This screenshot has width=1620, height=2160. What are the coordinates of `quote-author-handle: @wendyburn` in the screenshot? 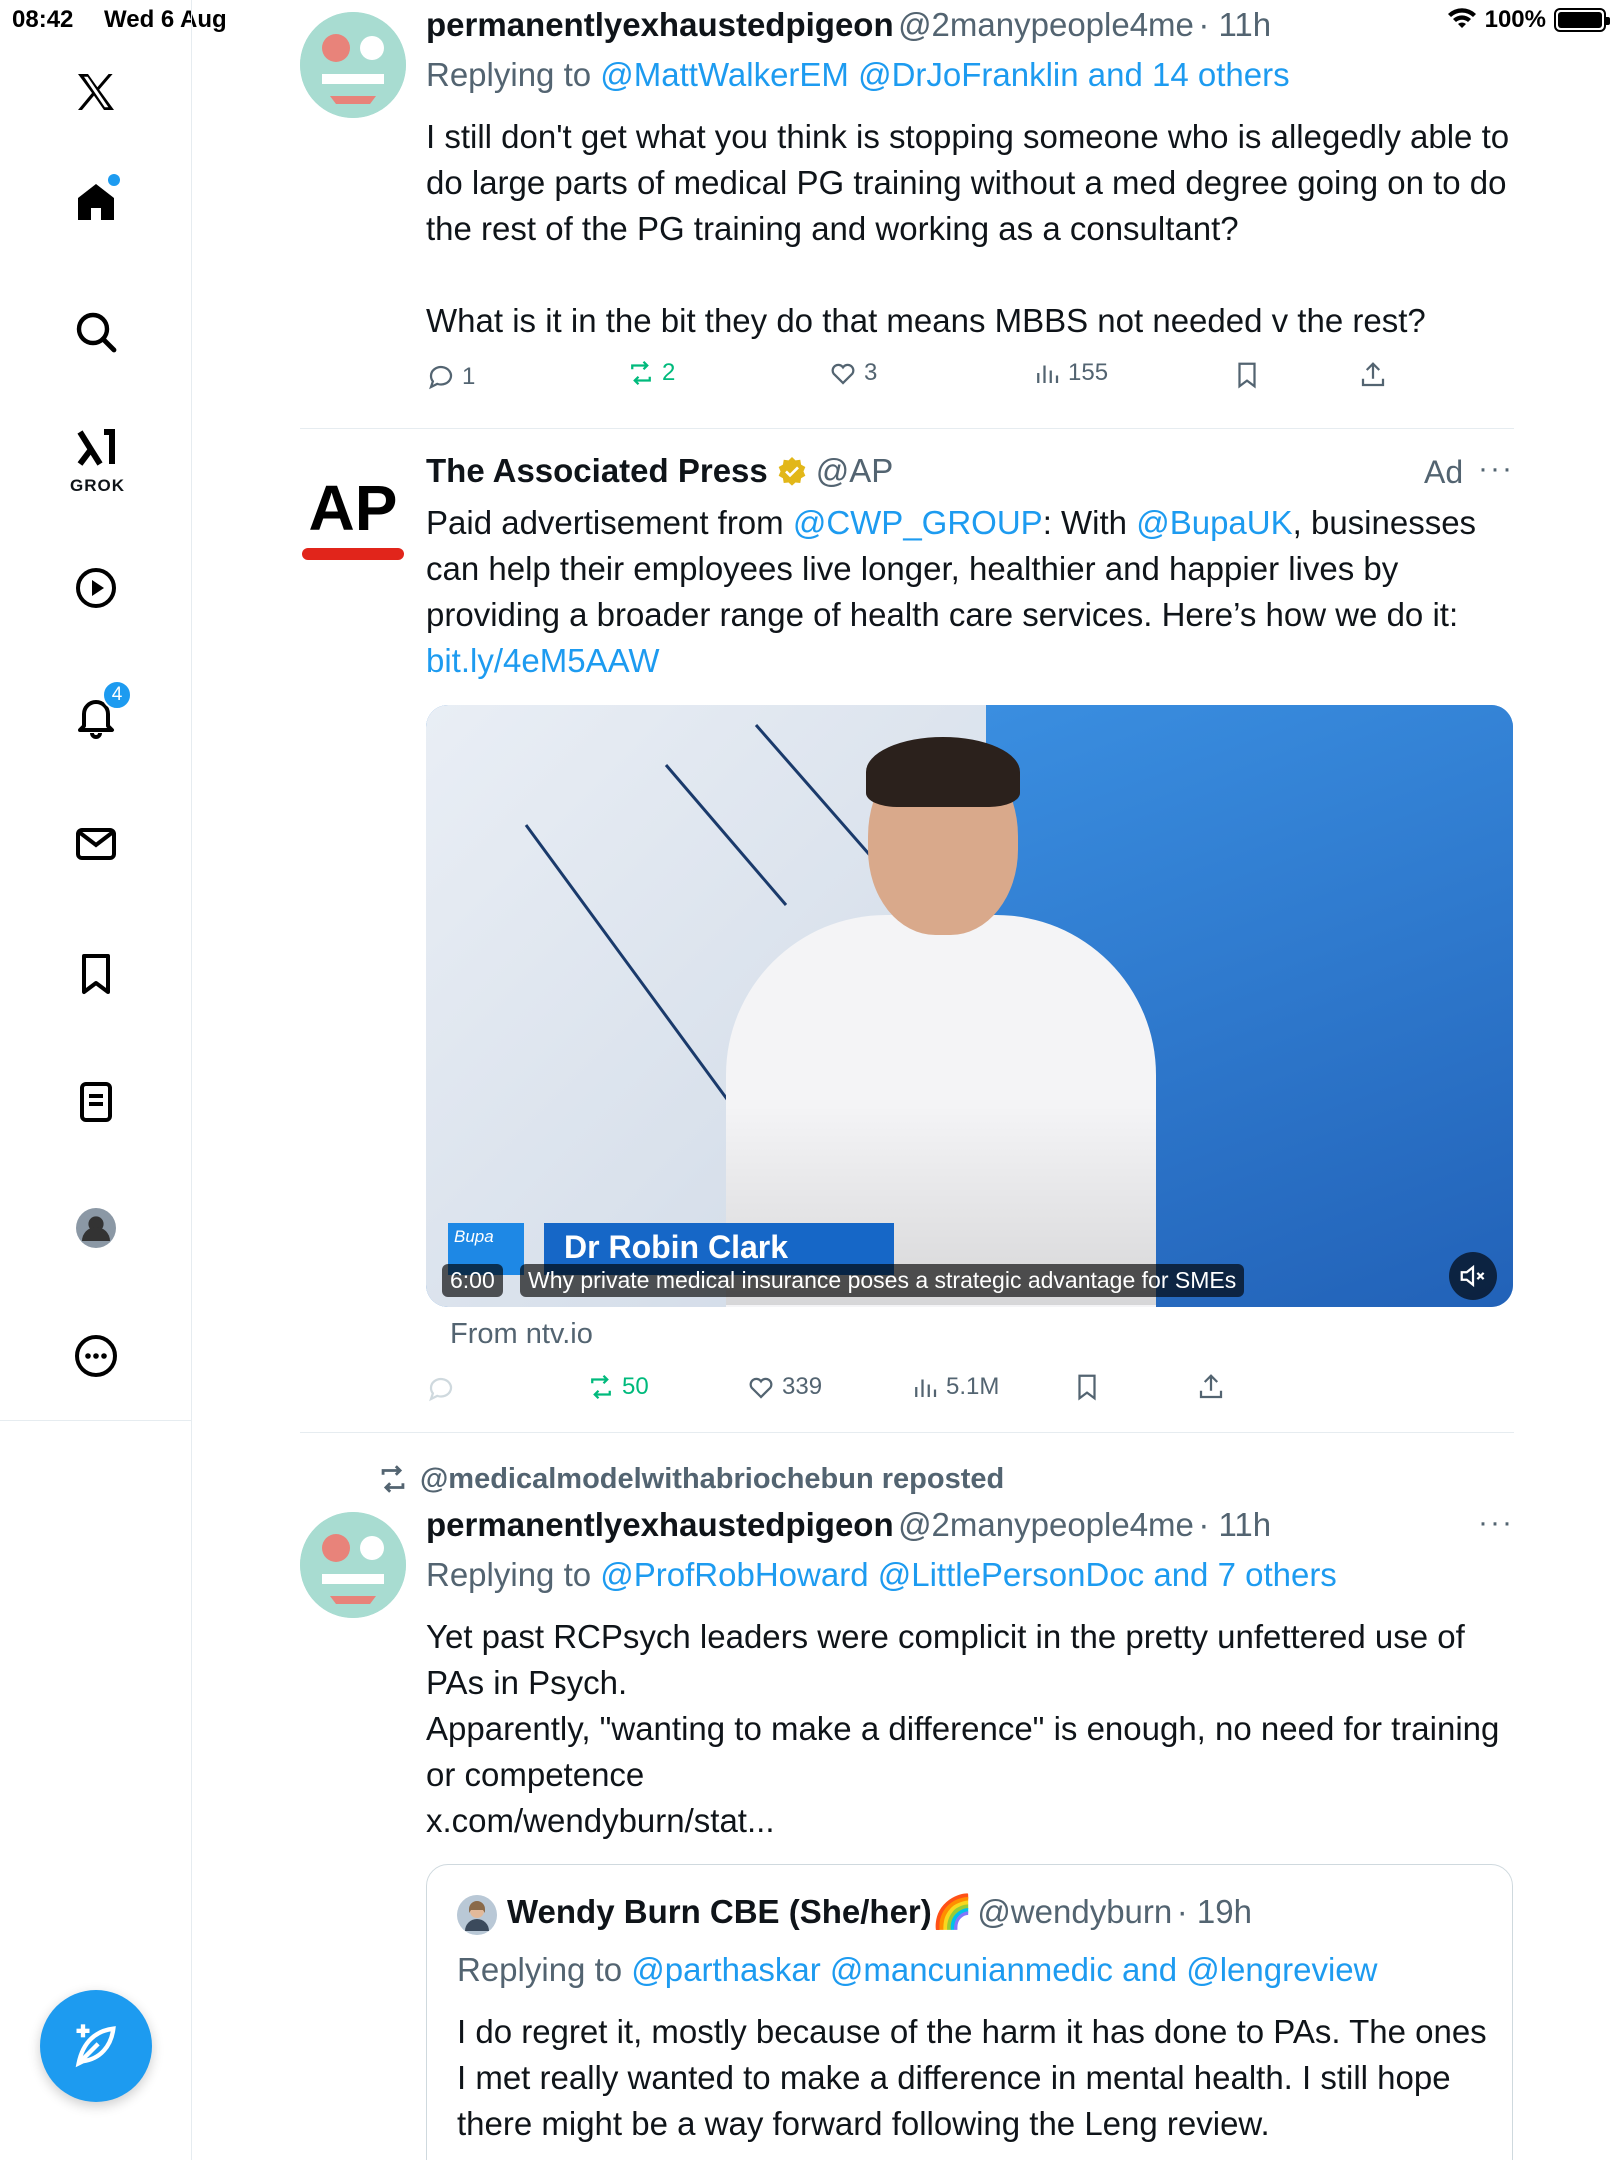 It's located at (1074, 1911).